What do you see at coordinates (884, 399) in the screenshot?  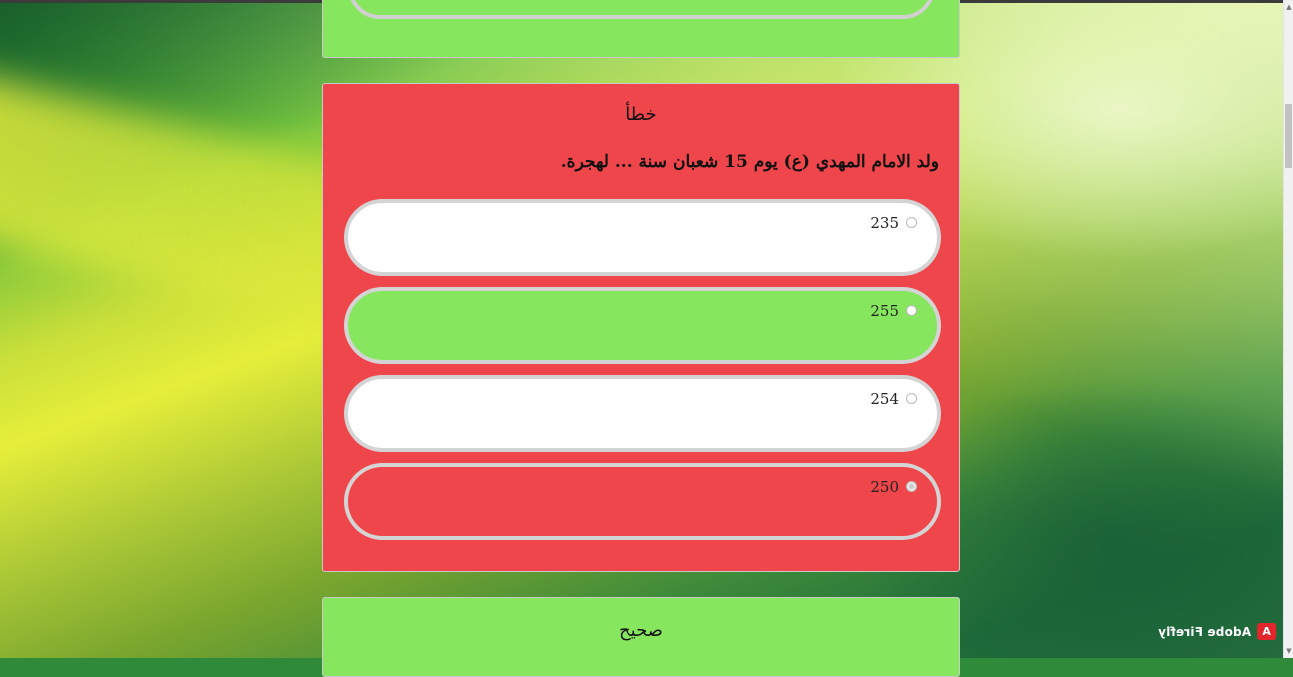 I see `option-label: 254` at bounding box center [884, 399].